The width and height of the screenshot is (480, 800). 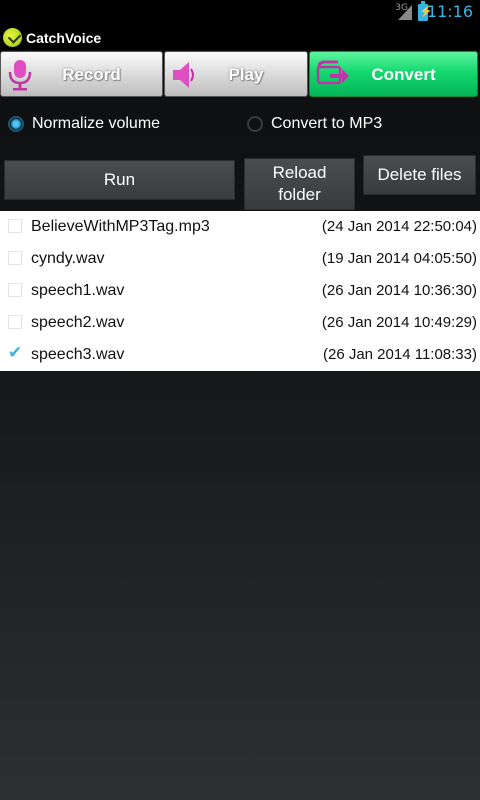 I want to click on file-row: speech3.wav (26 Jan 2014 11:08:33), so click(x=240, y=355).